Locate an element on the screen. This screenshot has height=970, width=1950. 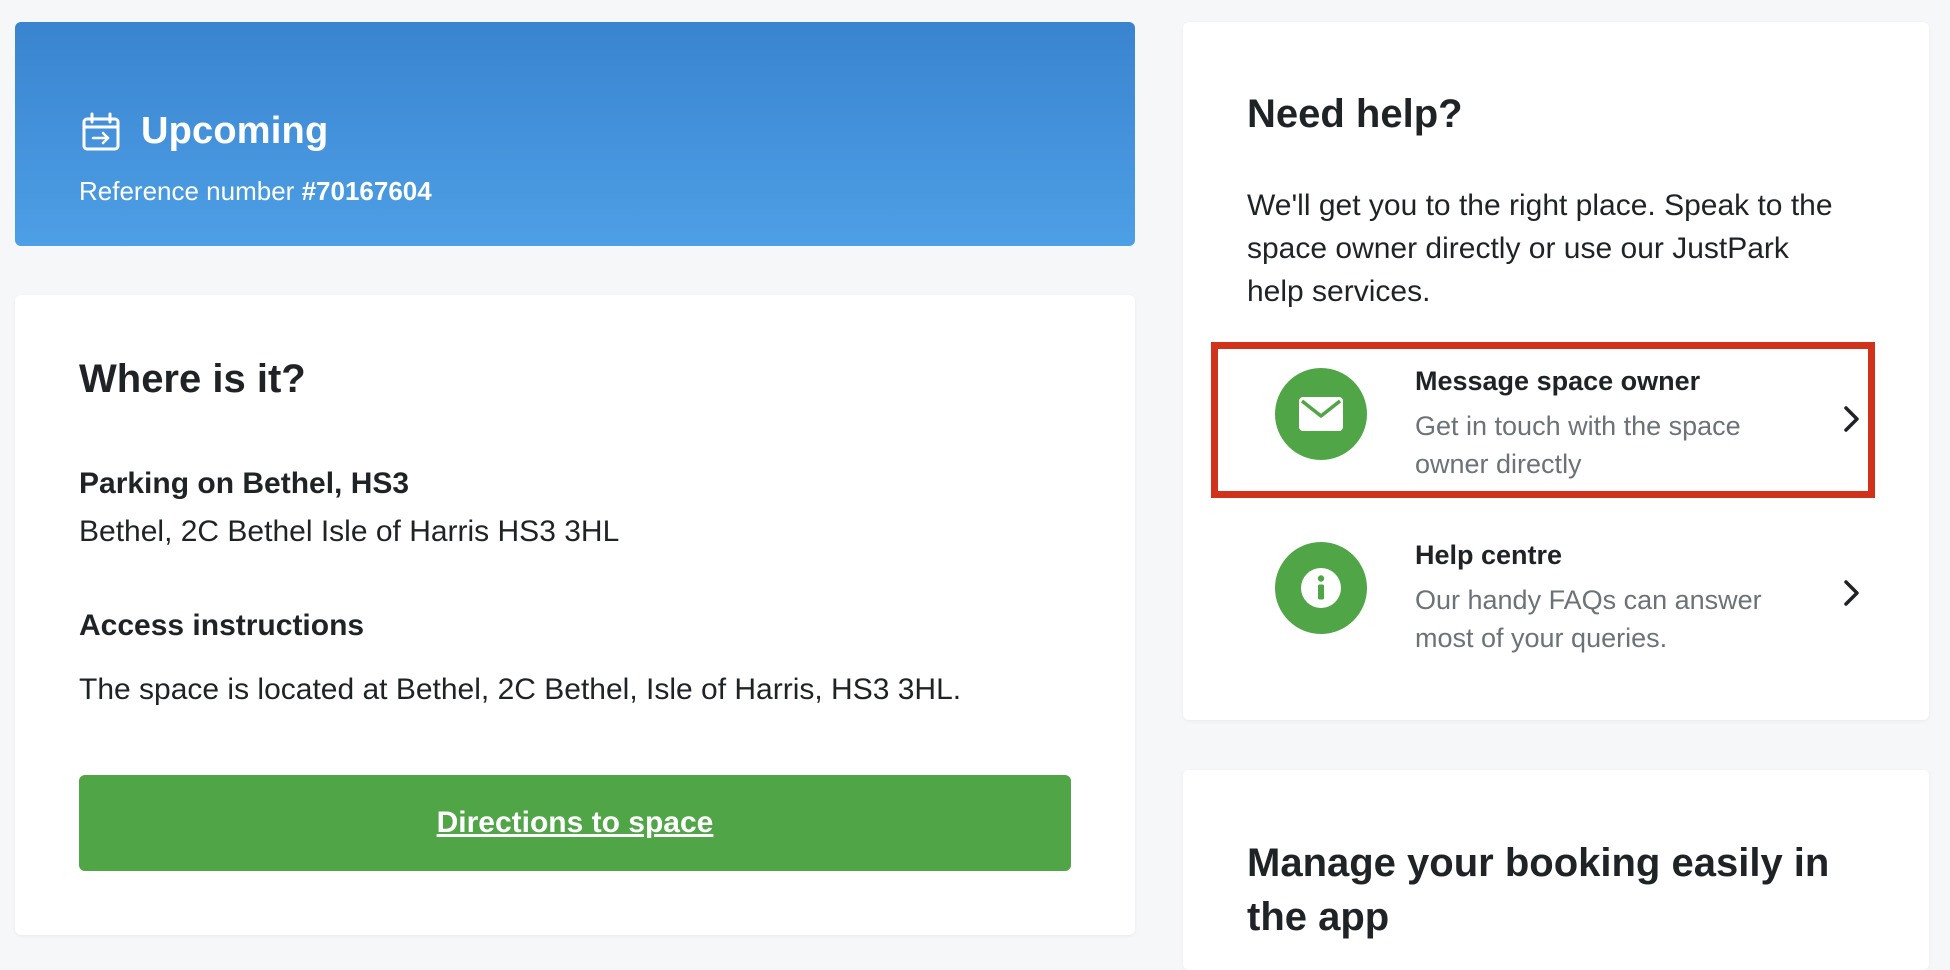
envelope-icon-circle is located at coordinates (1321, 414).